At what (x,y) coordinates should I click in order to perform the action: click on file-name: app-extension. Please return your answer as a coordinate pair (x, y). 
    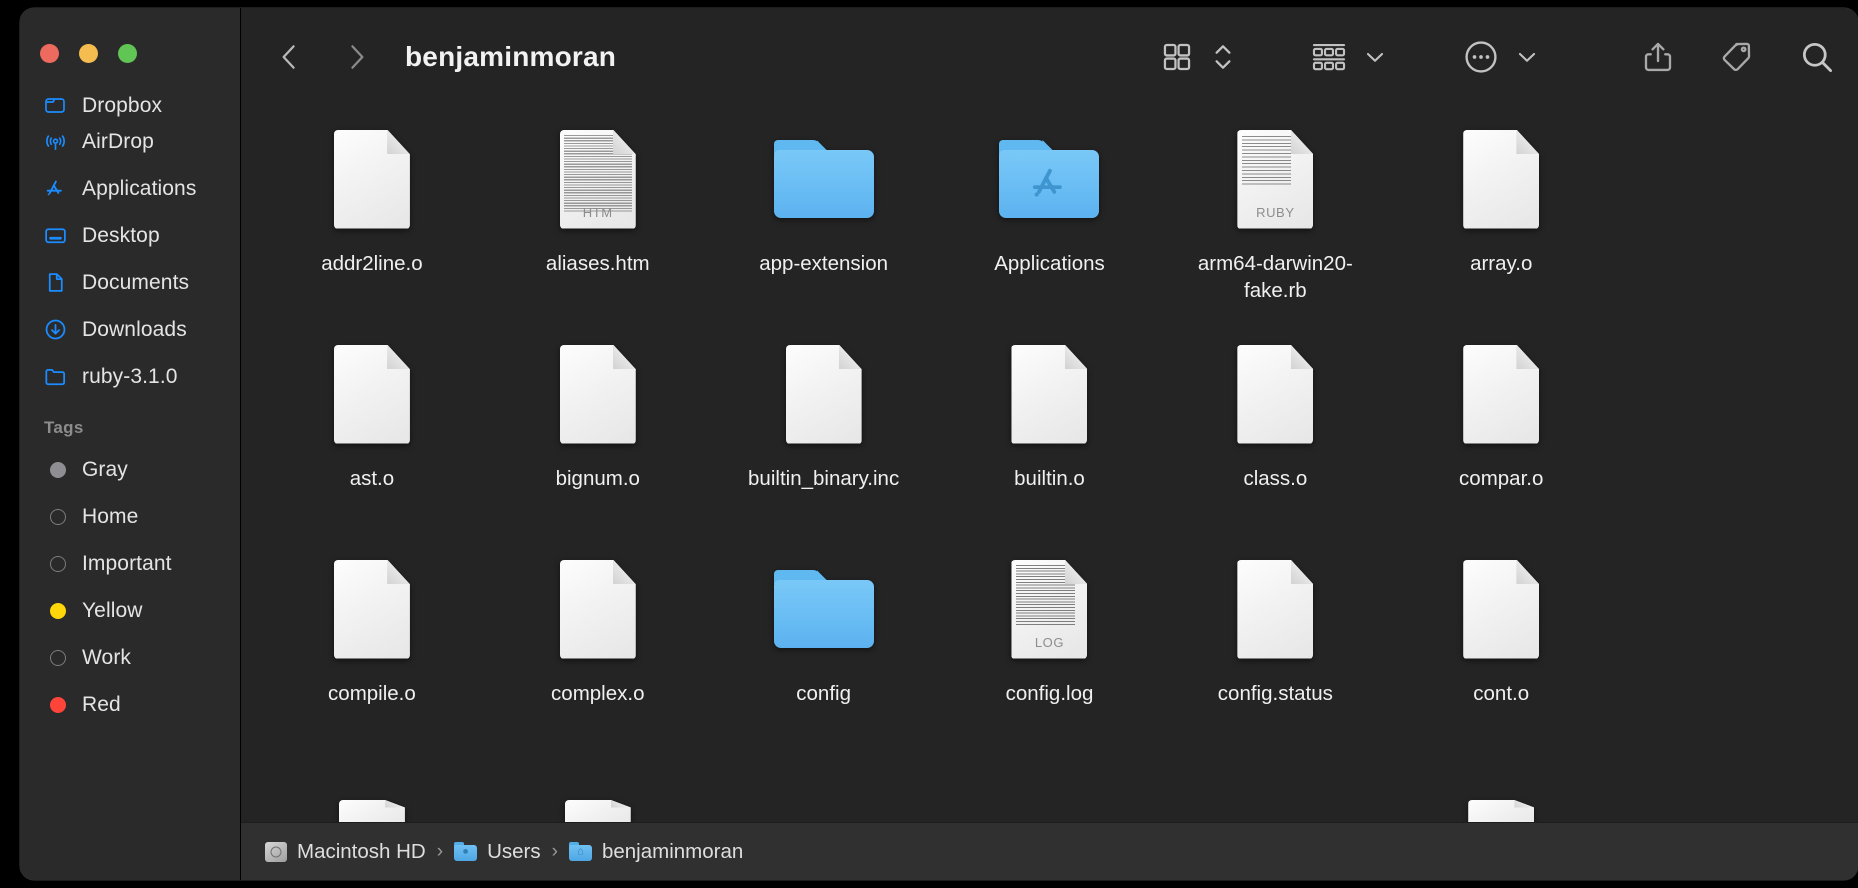
    Looking at the image, I should click on (824, 263).